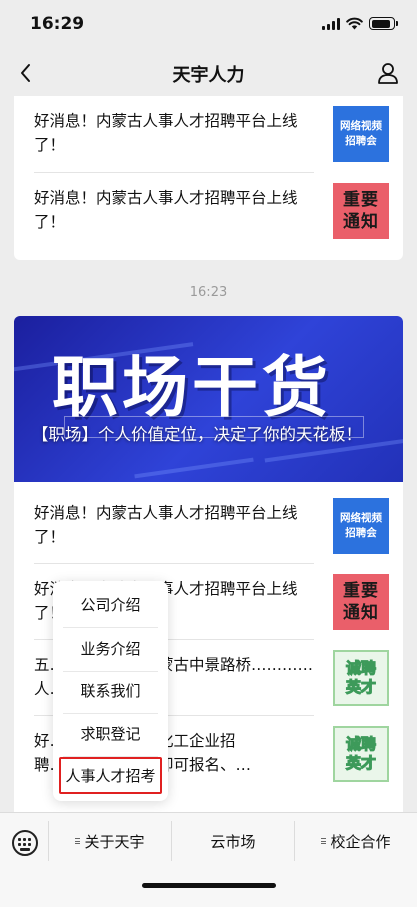 The width and height of the screenshot is (417, 907). Describe the element at coordinates (110, 605) in the screenshot. I see `submenu-item-company-intro: 公司介绍` at that location.